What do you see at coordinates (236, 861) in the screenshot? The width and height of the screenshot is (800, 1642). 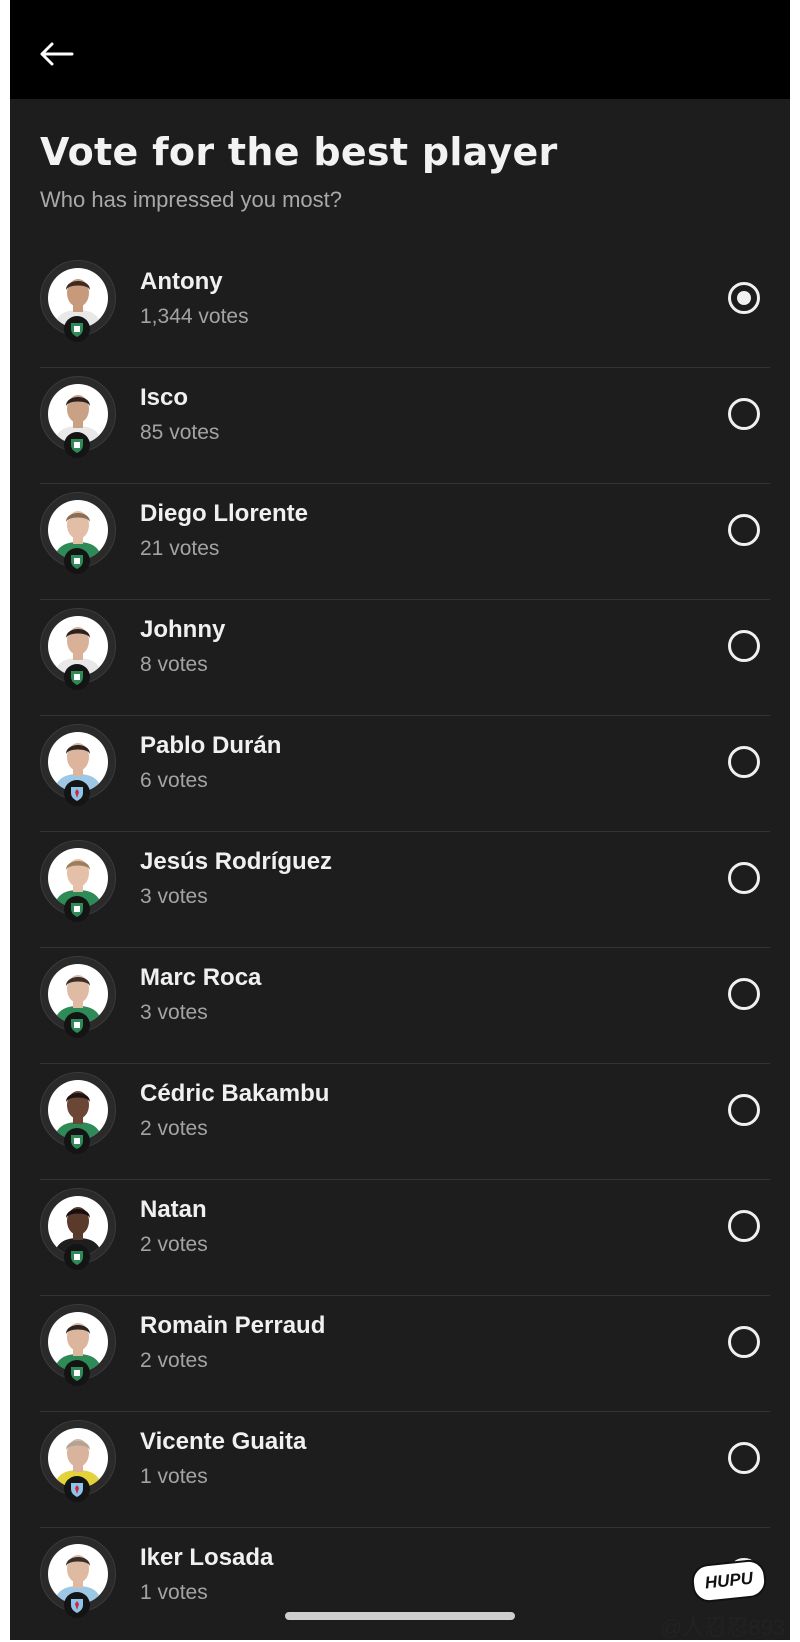 I see `player-name: Jesús Rodríguez` at bounding box center [236, 861].